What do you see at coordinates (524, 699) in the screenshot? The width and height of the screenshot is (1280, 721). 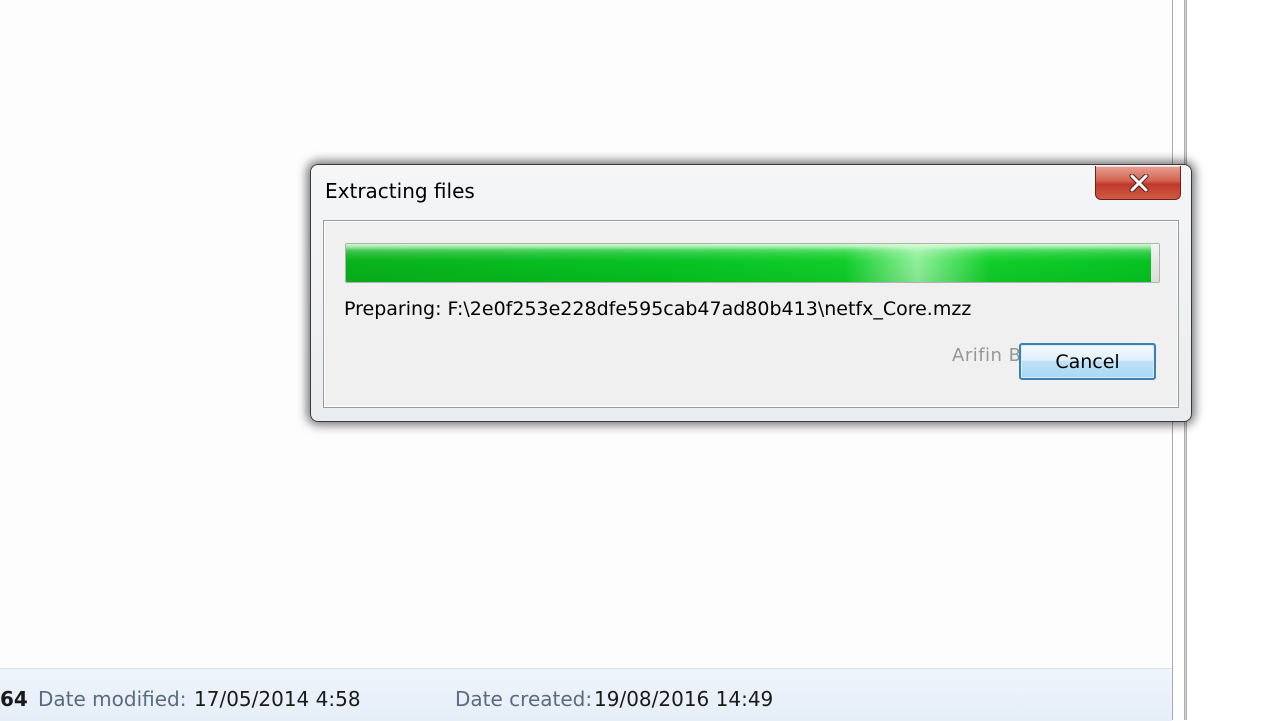 I see `date-created-label: Date created:` at bounding box center [524, 699].